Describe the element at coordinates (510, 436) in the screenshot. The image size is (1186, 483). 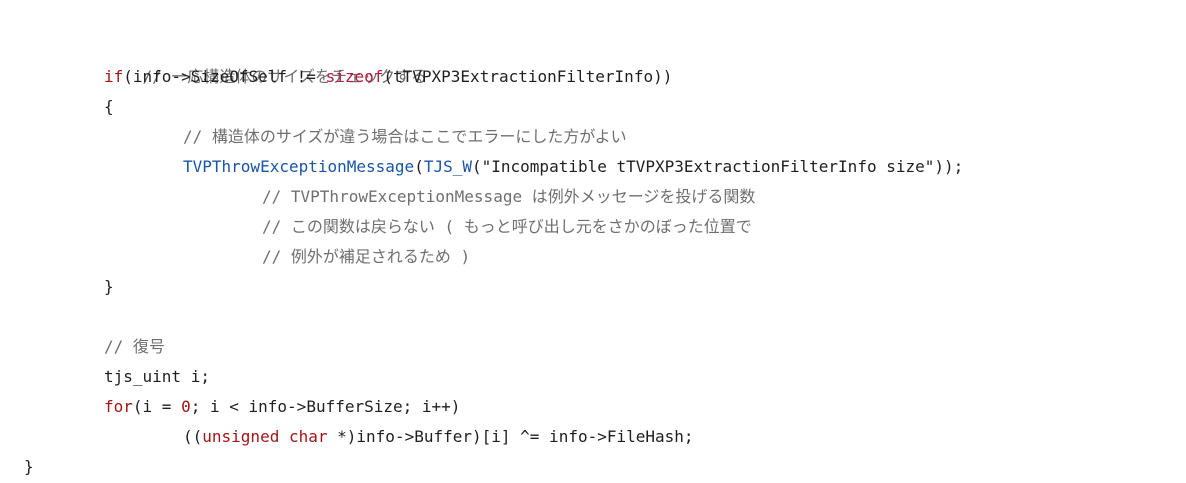
I see `code-text: *)info->Buffer)[i] ^= info->FileHash;` at that location.